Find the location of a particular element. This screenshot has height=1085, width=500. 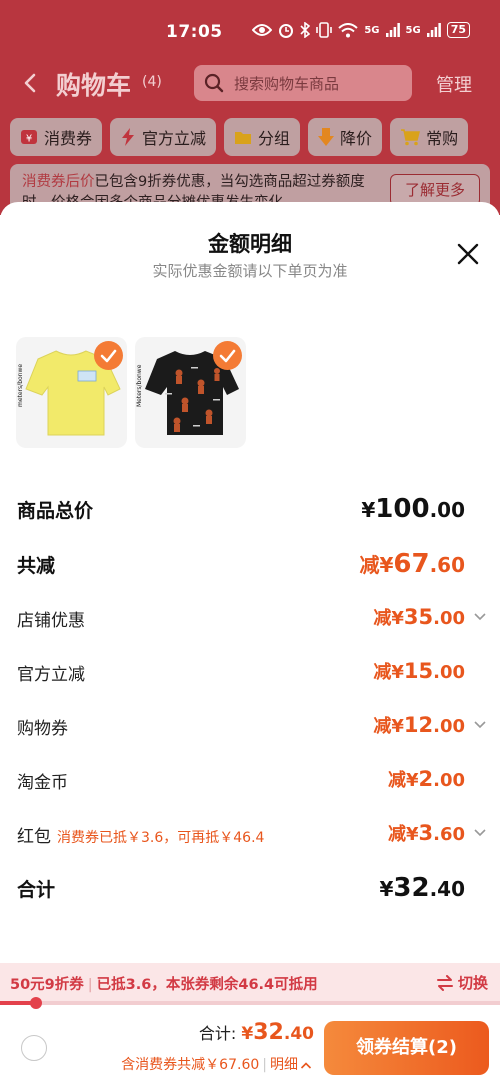

checkout-button: 领券结算(2) is located at coordinates (406, 1048).